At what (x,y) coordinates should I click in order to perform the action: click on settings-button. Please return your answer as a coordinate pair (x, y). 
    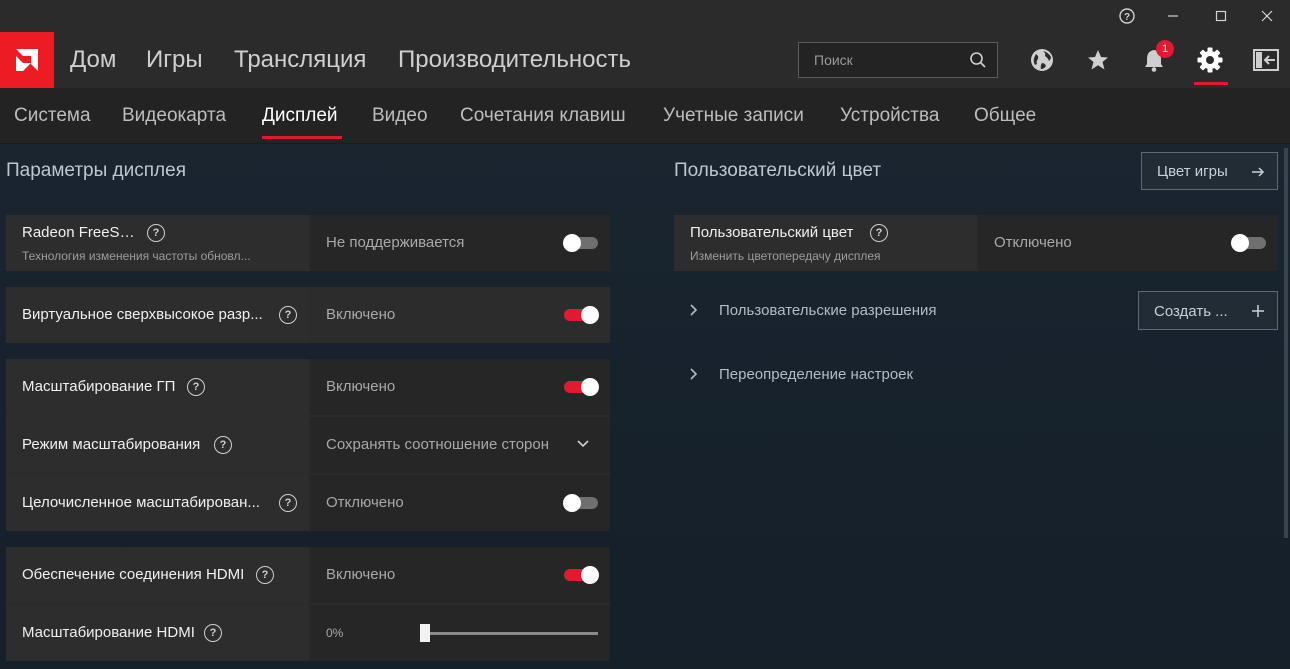
    Looking at the image, I should click on (1210, 60).